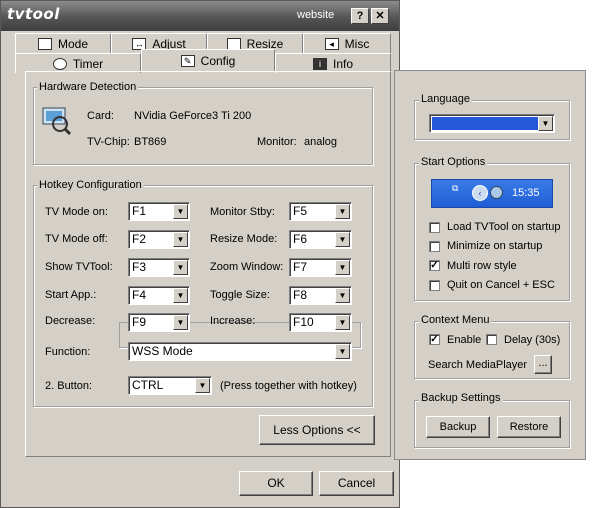 Image resolution: width=593 pixels, height=508 pixels. What do you see at coordinates (501, 285) in the screenshot?
I see `quit-on-cancel-label: Quit on Cancel + ESC` at bounding box center [501, 285].